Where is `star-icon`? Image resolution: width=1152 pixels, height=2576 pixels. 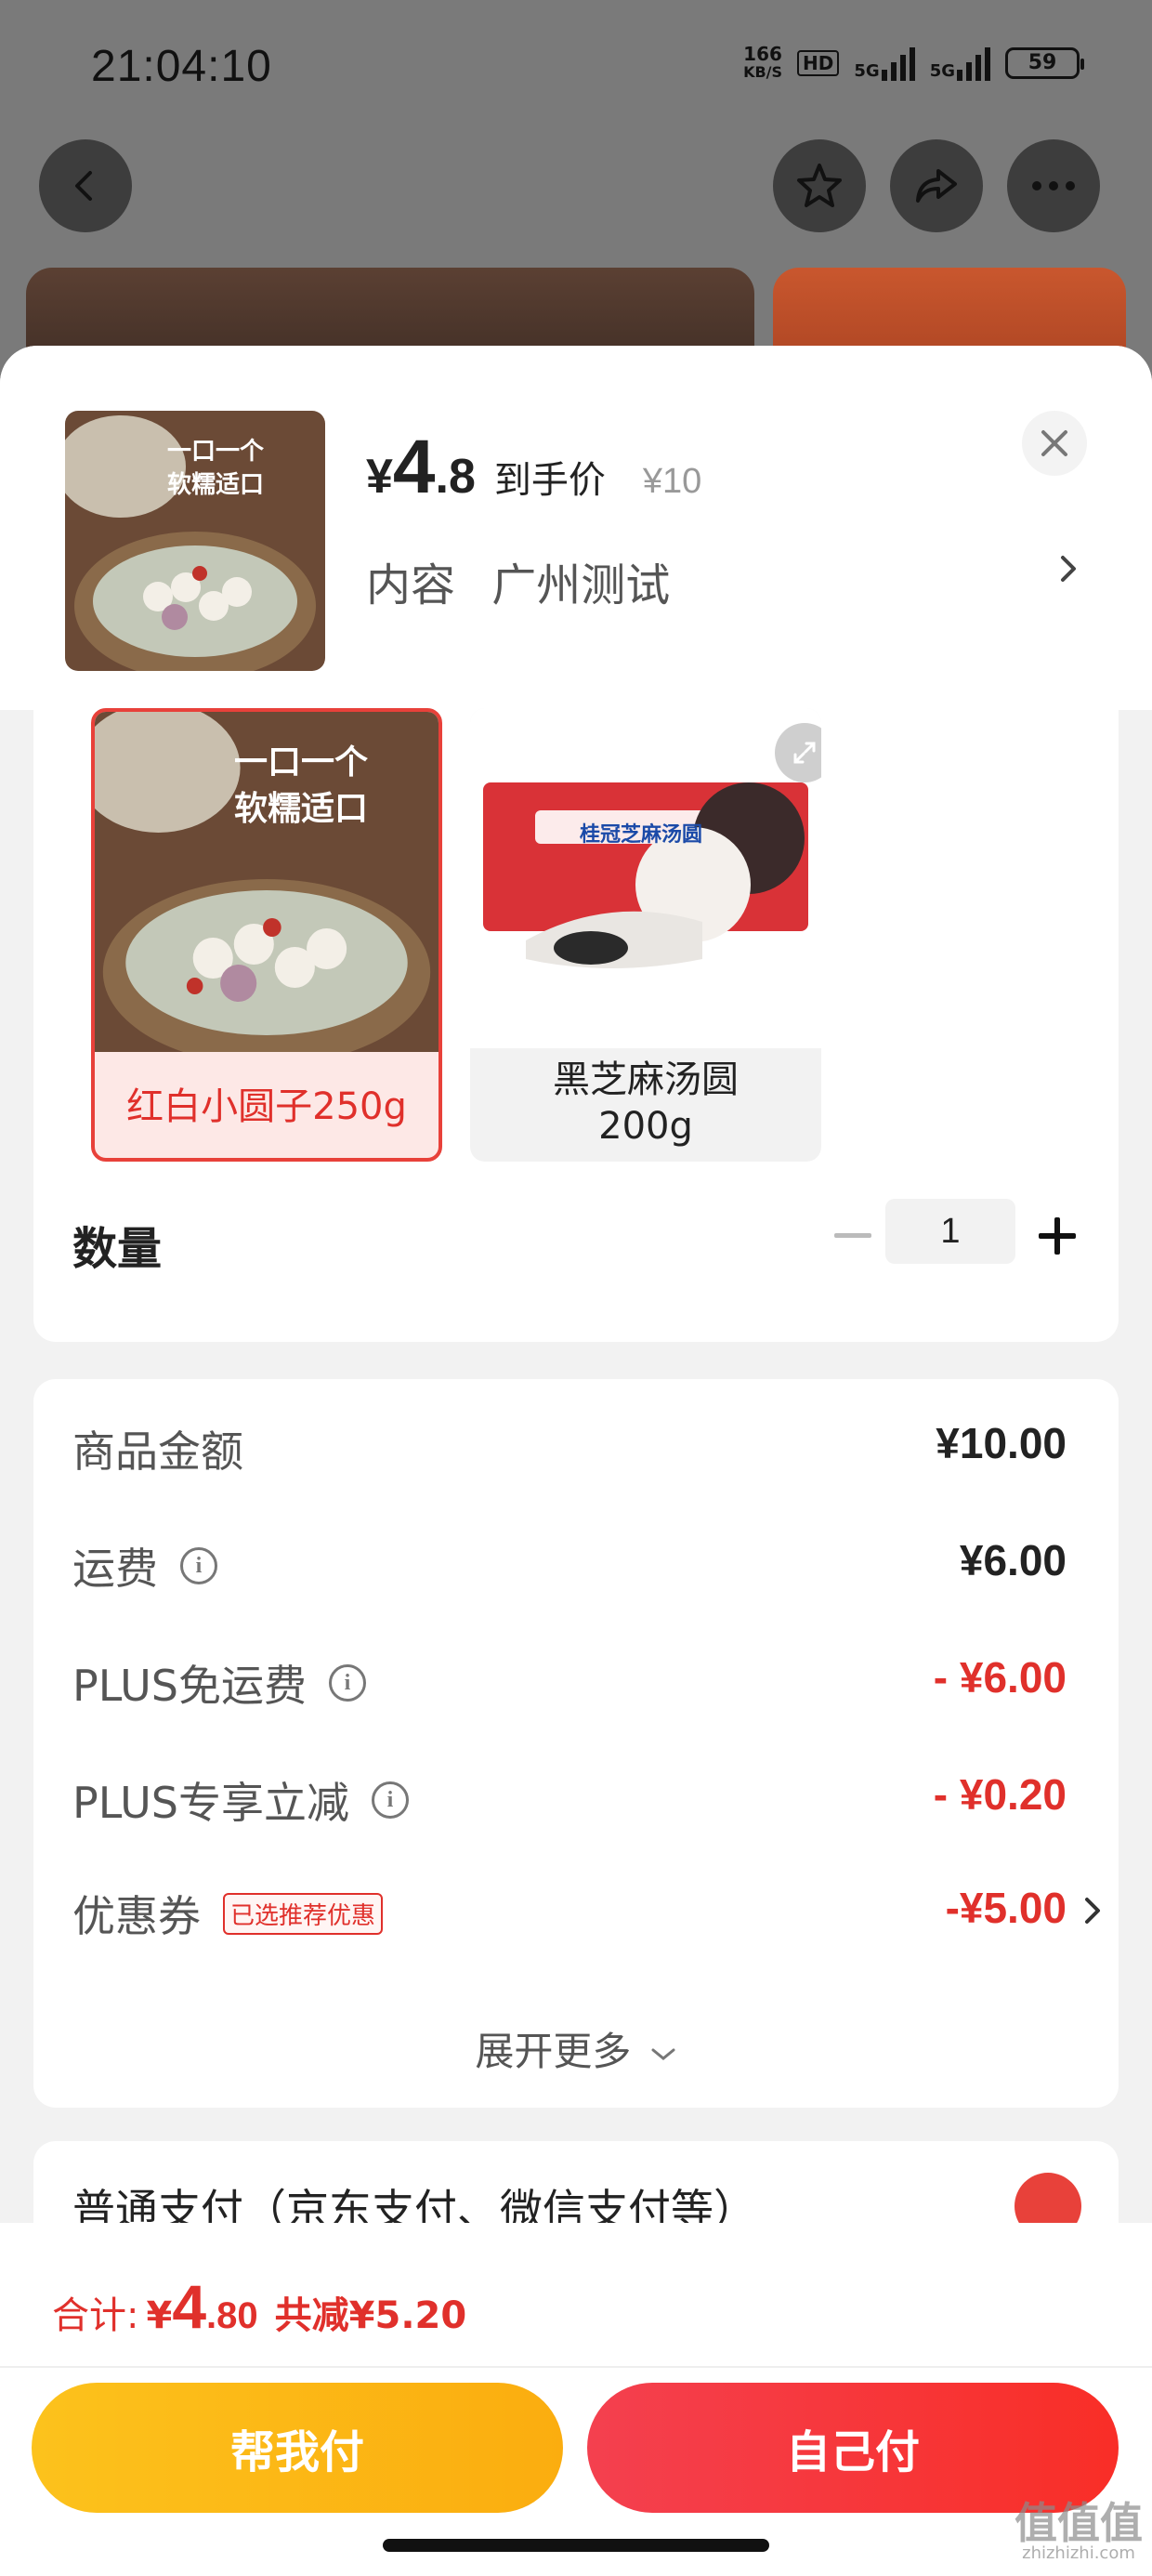 star-icon is located at coordinates (819, 185).